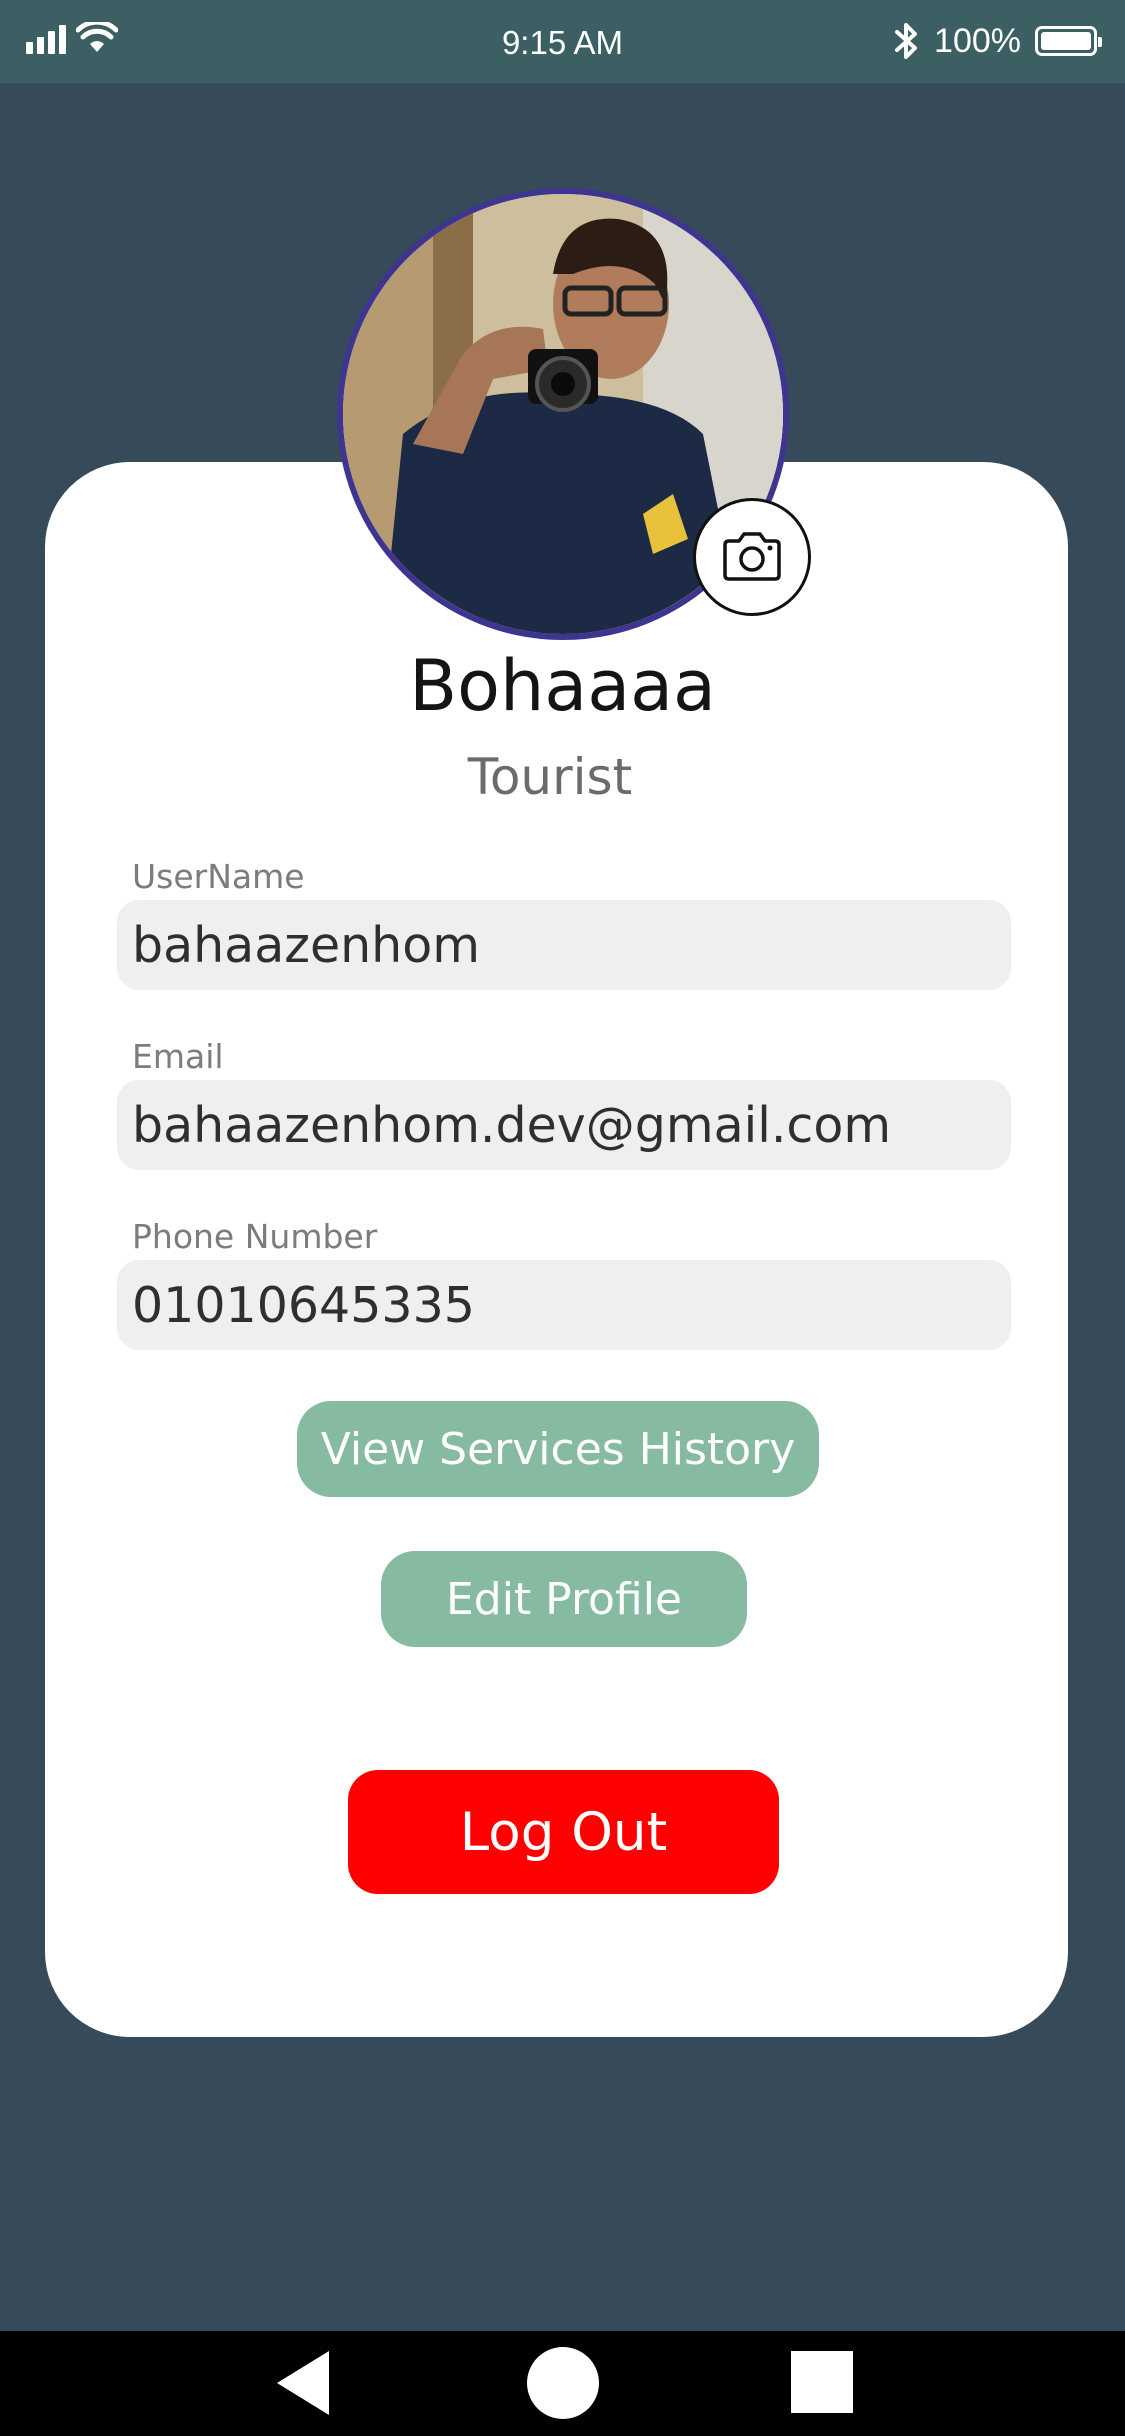 The height and width of the screenshot is (2436, 1125). I want to click on battery-icon, so click(1068, 41).